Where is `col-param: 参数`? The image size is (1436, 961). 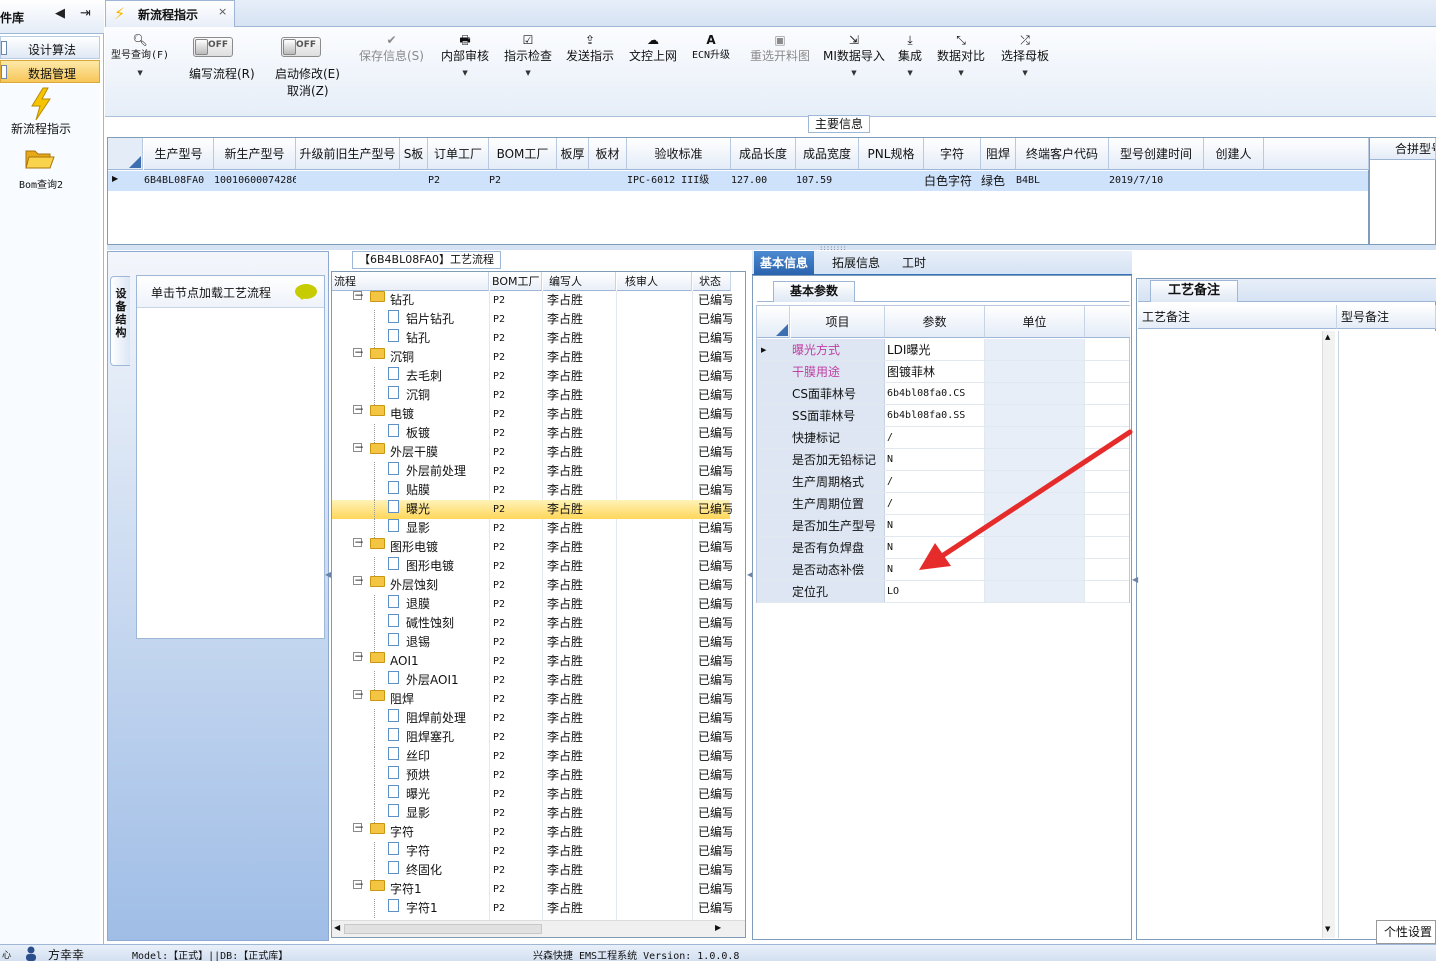
col-param: 参数 is located at coordinates (935, 322).